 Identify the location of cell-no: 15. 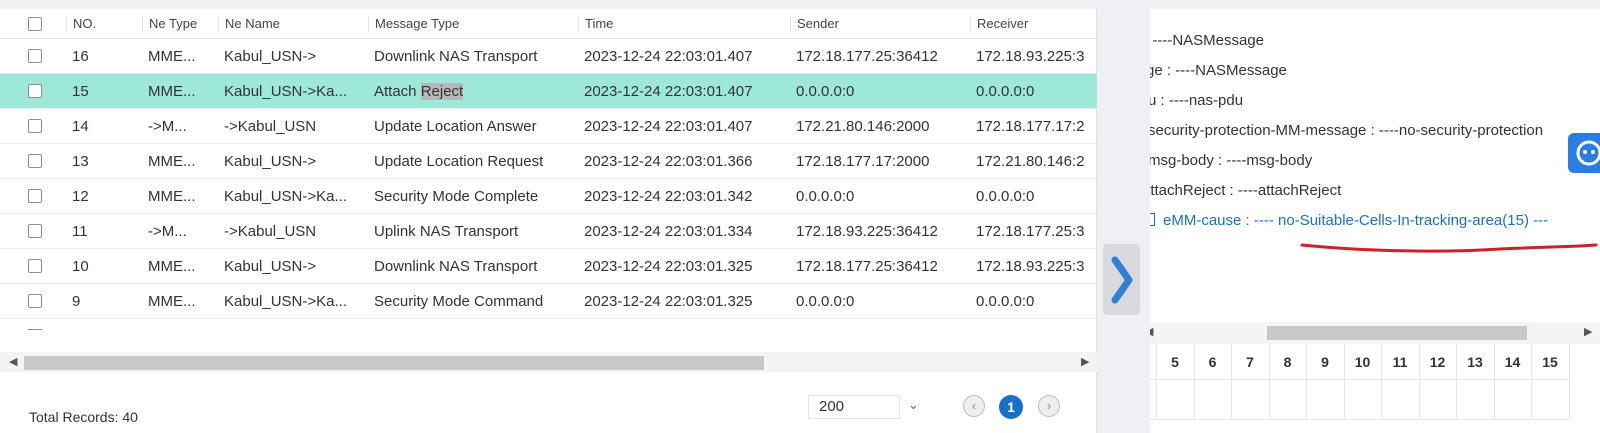
(80, 91).